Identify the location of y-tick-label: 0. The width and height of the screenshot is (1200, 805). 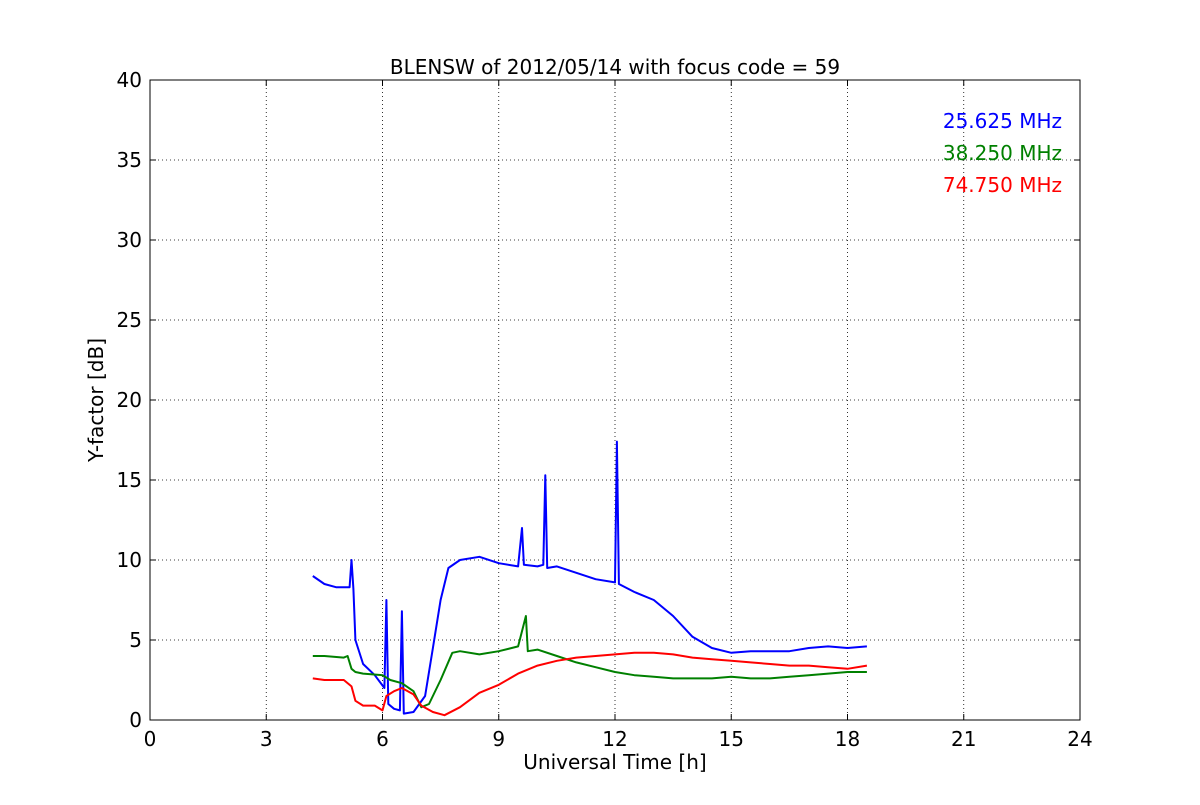
(135, 720).